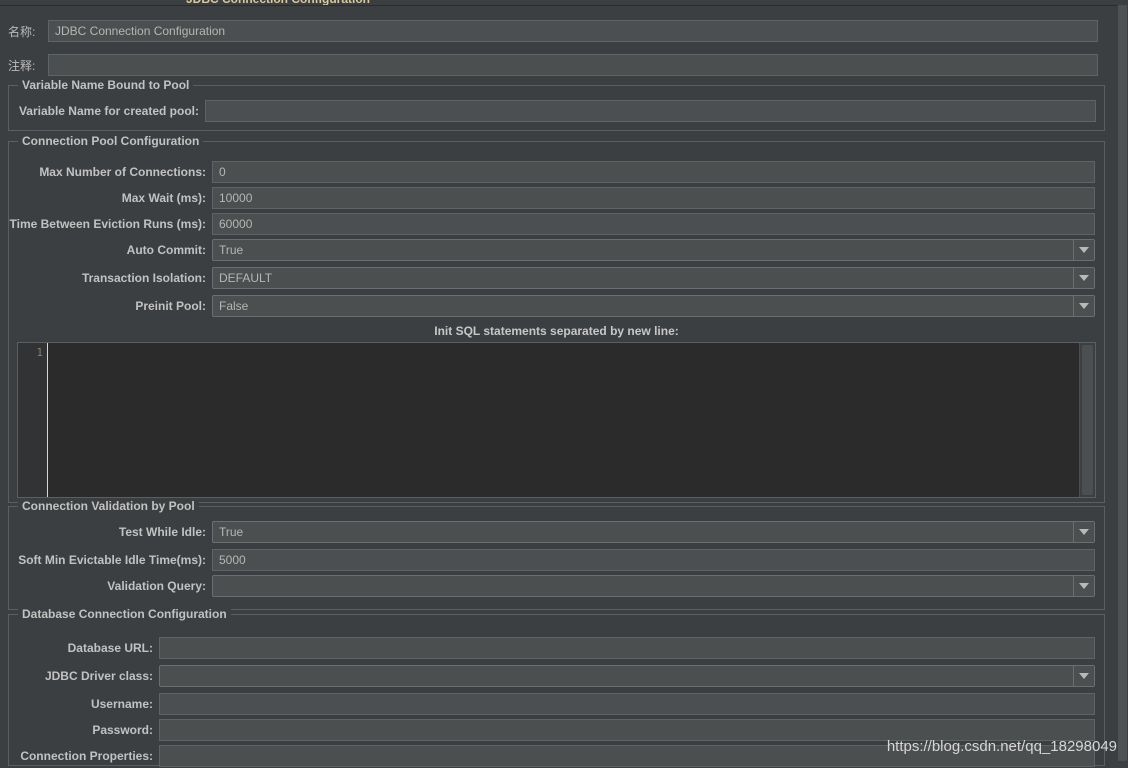 The width and height of the screenshot is (1128, 768). Describe the element at coordinates (111, 141) in the screenshot. I see `group-connection-pool-title: Connection Pool Configuration` at that location.